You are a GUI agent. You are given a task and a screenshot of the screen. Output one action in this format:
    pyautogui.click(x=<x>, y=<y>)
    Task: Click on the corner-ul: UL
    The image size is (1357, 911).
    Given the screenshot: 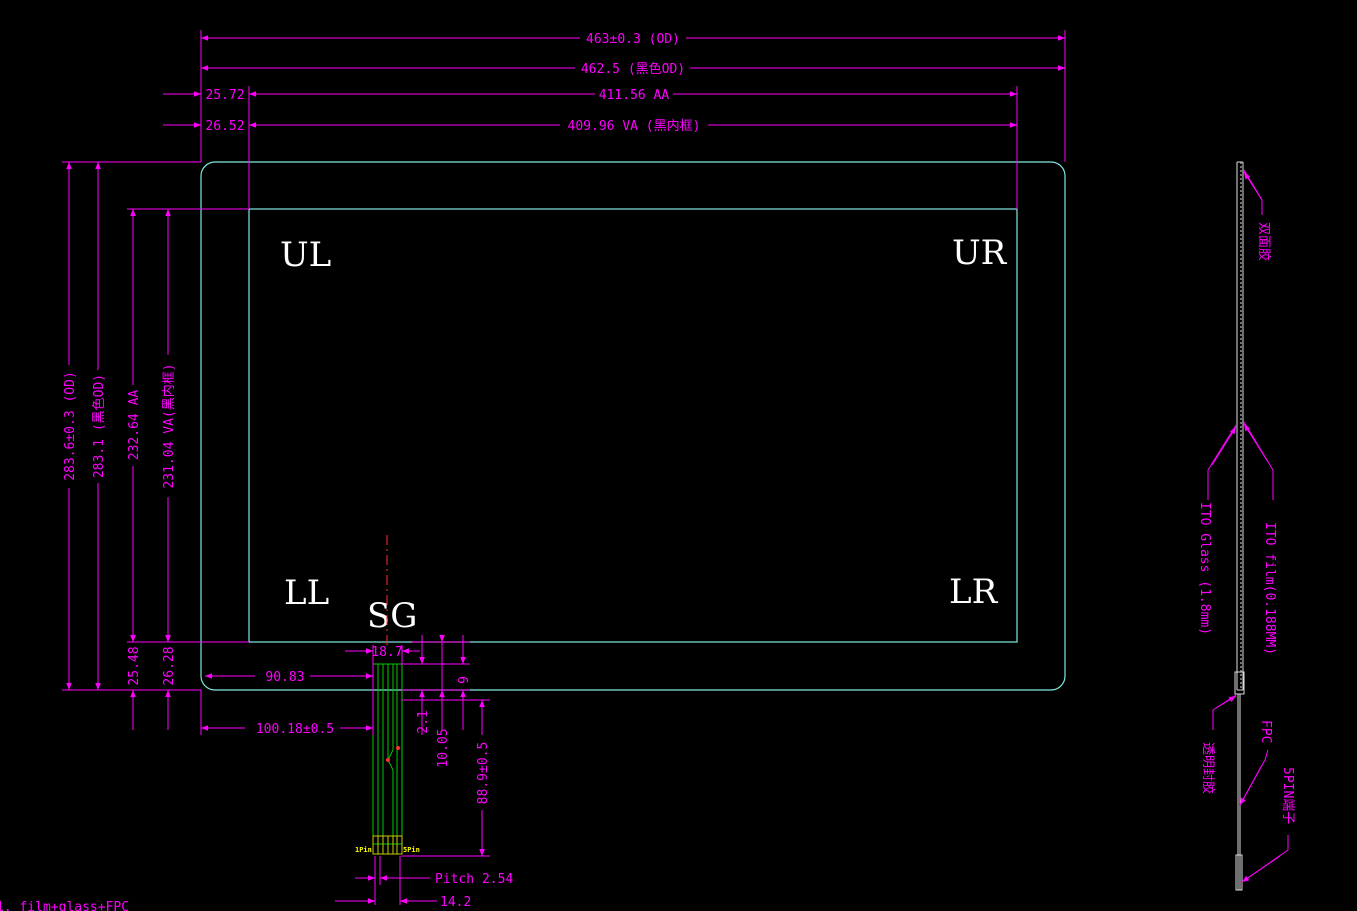 What is the action you would take?
    pyautogui.click(x=305, y=255)
    